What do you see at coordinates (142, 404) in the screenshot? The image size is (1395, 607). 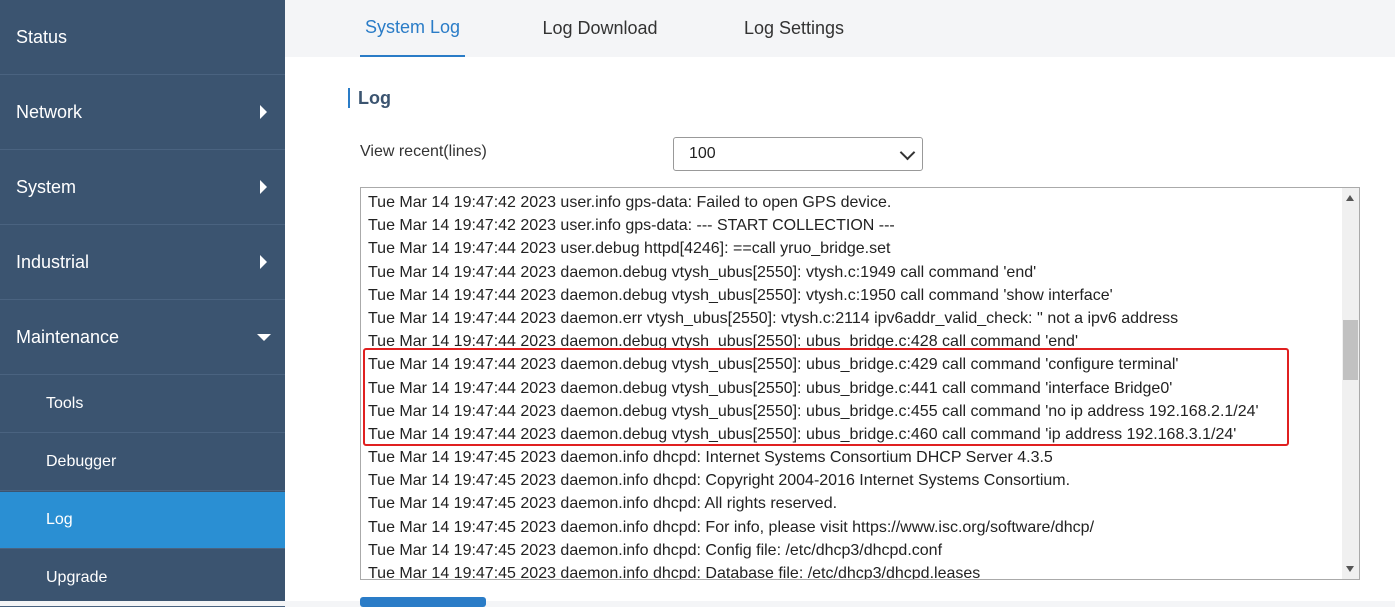 I see `sidebar-subitem-tools: Tools` at bounding box center [142, 404].